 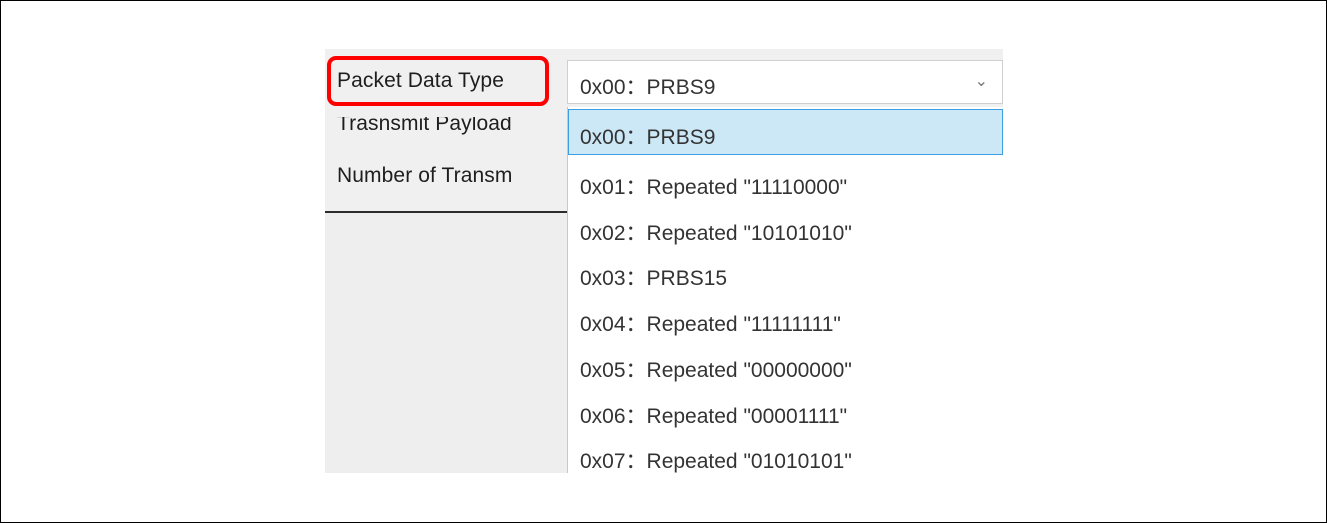 I want to click on highlight-box, so click(x=438, y=81).